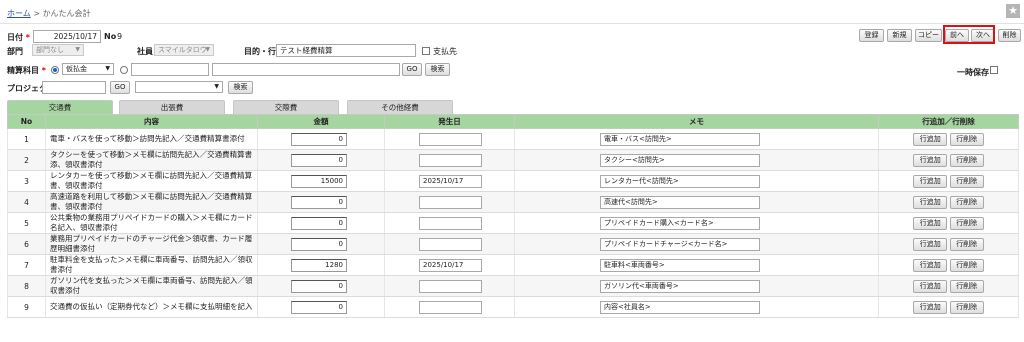 The image size is (1024, 342). Describe the element at coordinates (19, 13) in the screenshot. I see `breadcrumb-home-link: ホーム` at that location.